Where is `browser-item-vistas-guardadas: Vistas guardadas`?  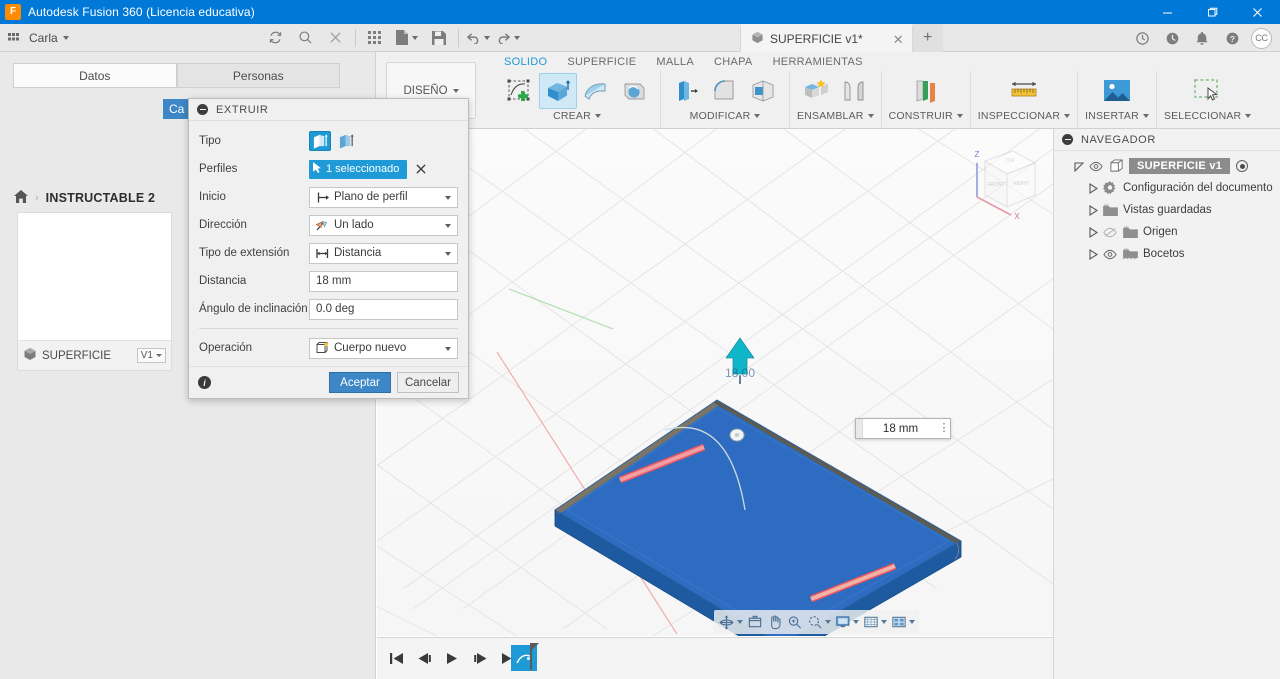
browser-item-vistas-guardadas: Vistas guardadas is located at coordinates (1167, 210).